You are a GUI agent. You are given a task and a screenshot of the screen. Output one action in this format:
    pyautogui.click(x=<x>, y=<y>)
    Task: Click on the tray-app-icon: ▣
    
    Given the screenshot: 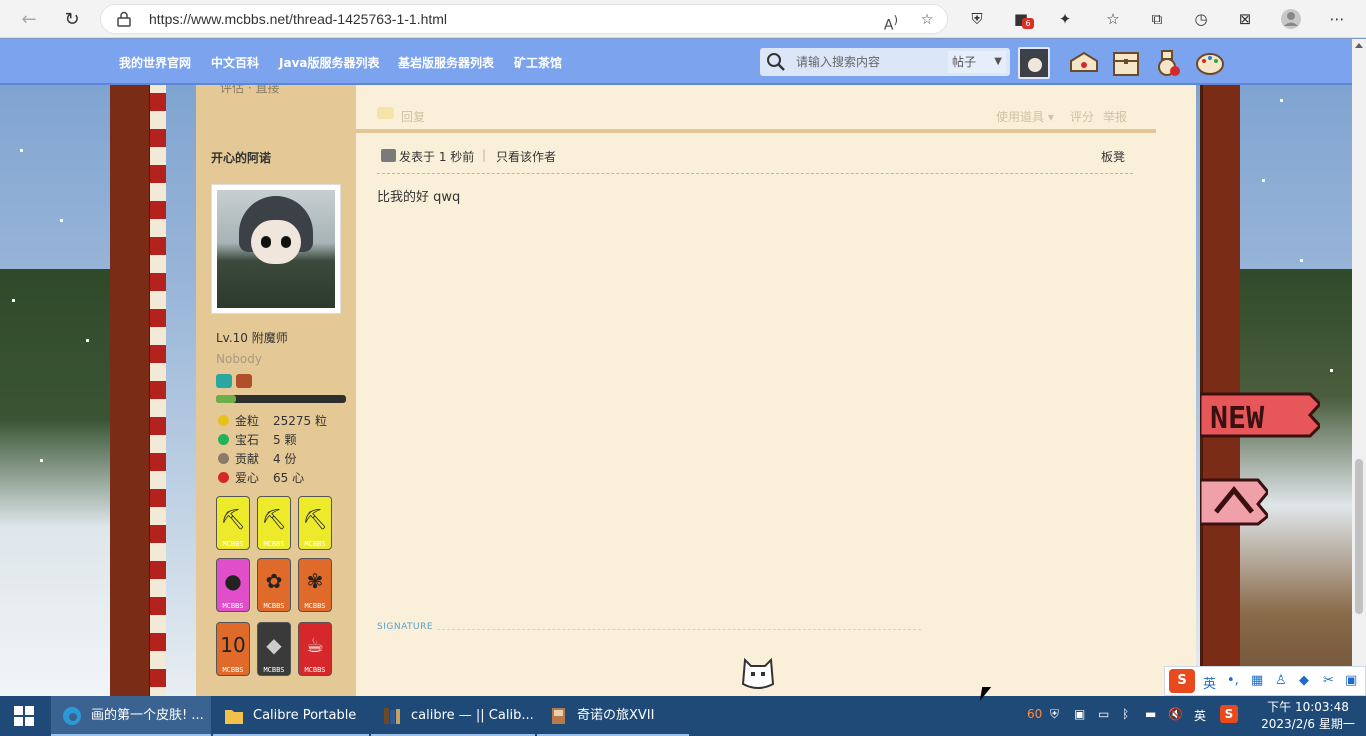 What is the action you would take?
    pyautogui.click(x=1079, y=714)
    